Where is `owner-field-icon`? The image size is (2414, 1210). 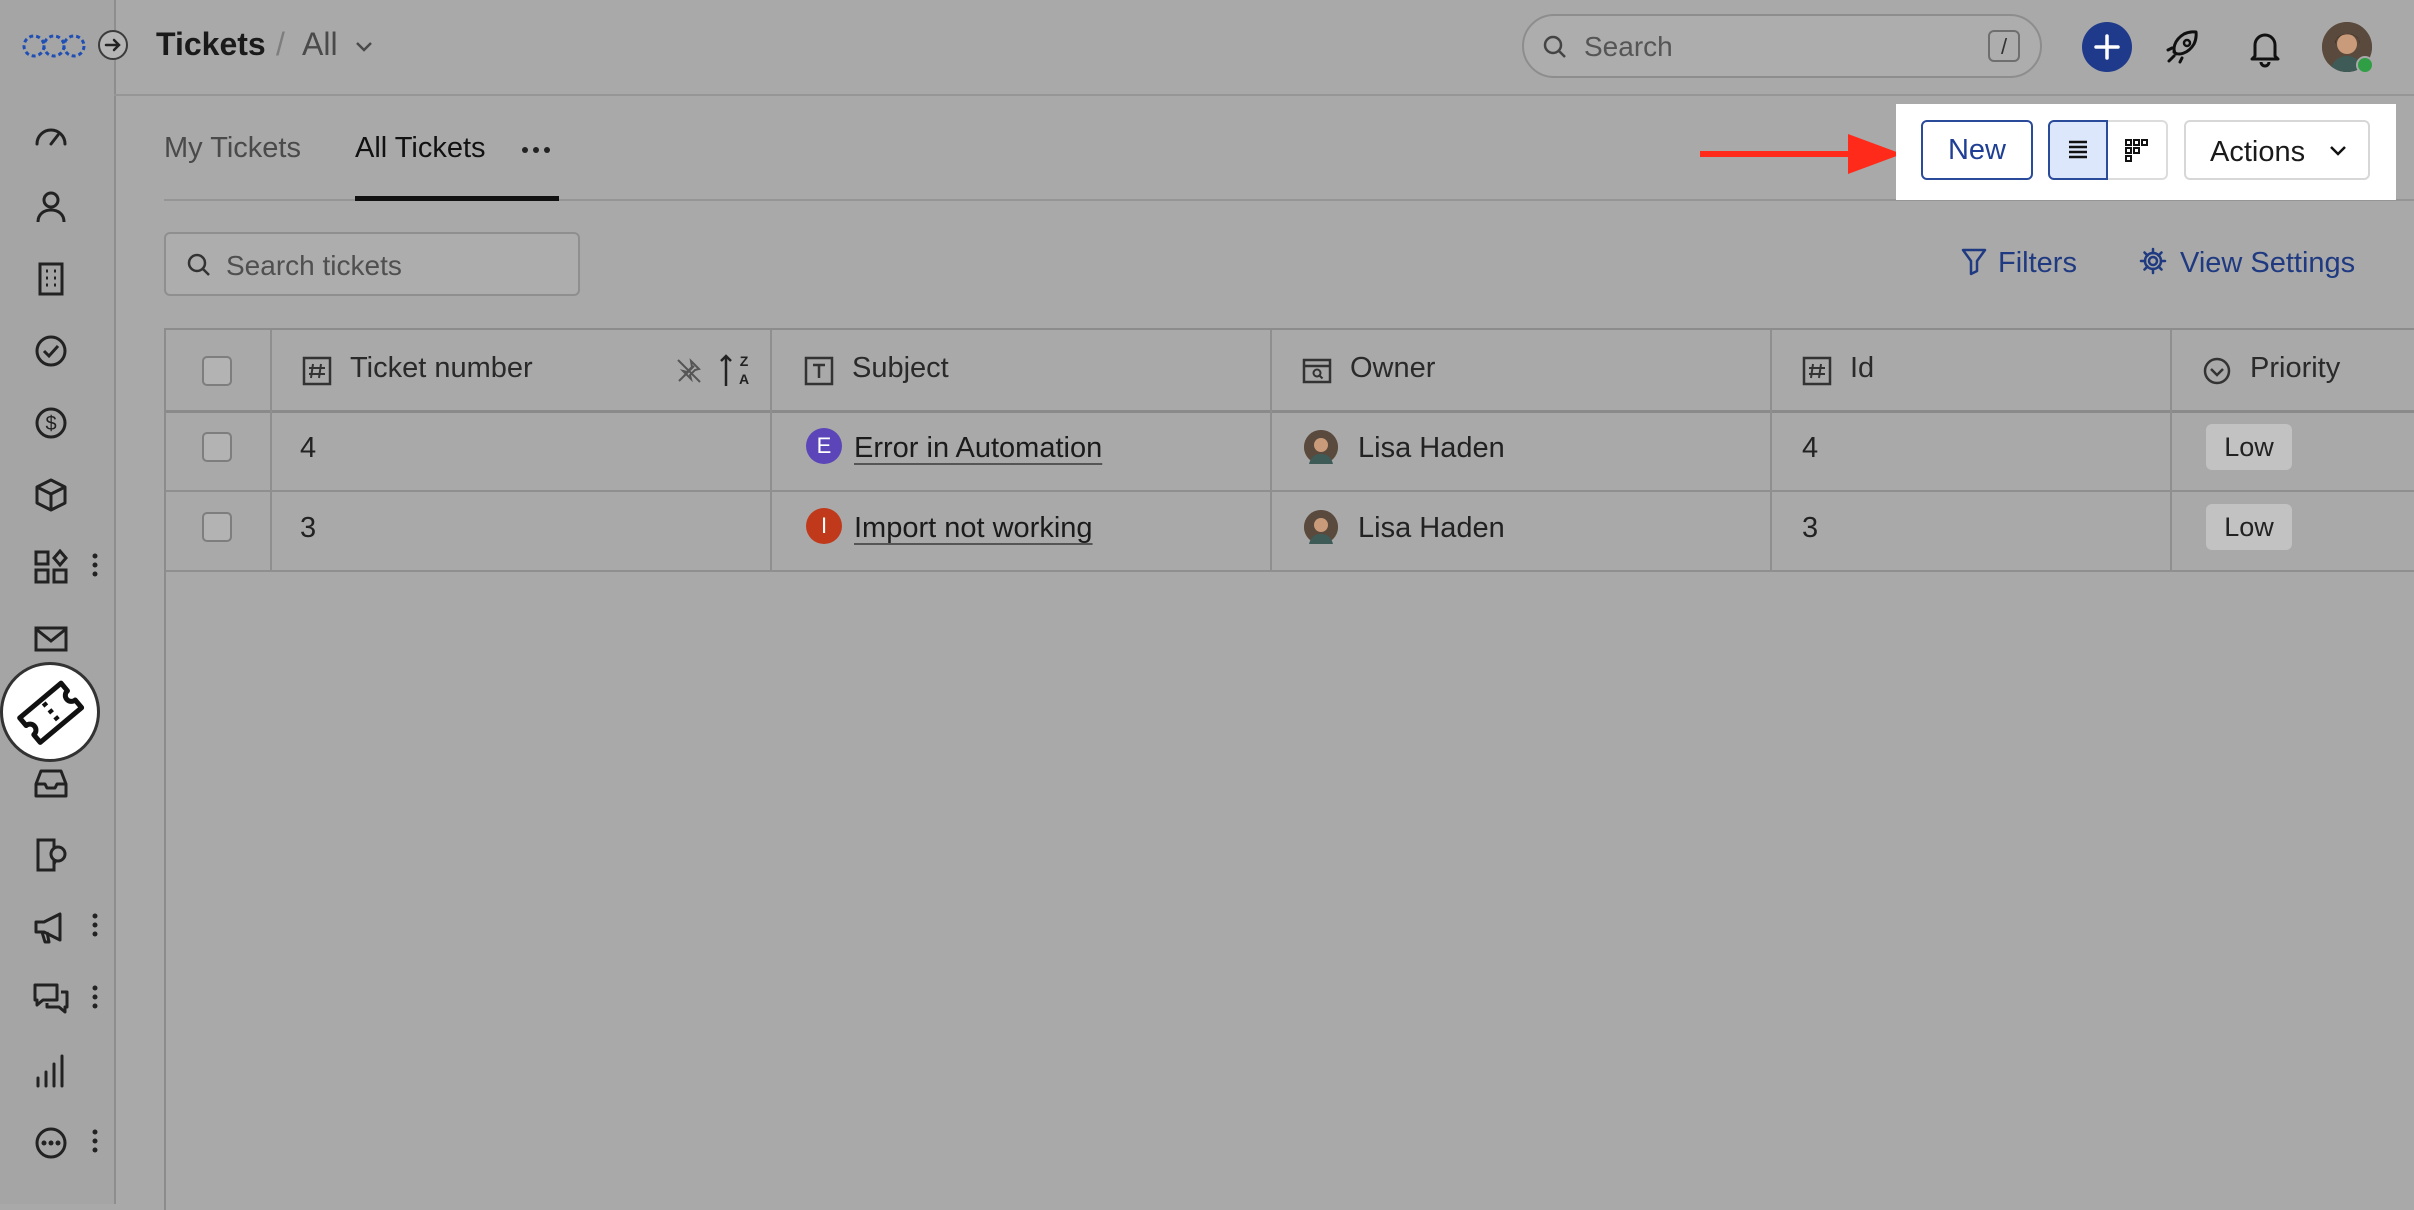
owner-field-icon is located at coordinates (1317, 371).